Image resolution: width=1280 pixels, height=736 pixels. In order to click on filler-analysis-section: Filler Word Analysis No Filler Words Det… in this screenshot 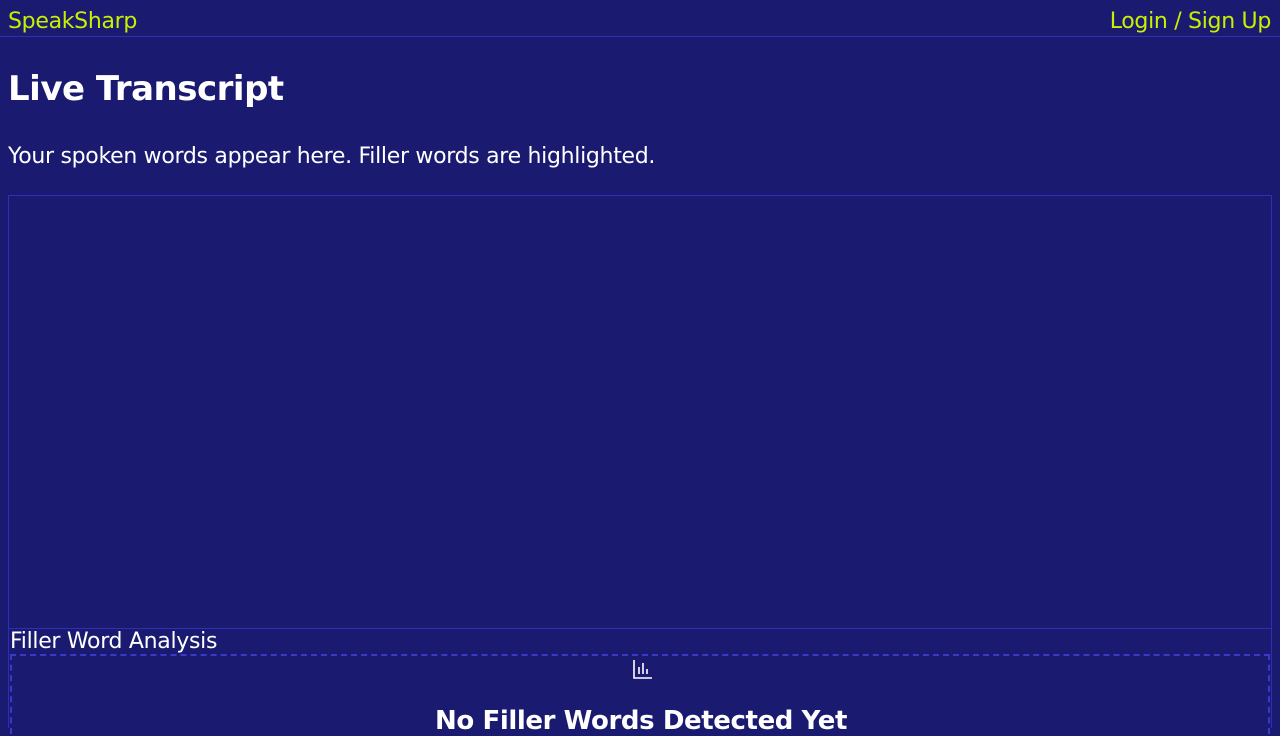, I will do `click(640, 682)`.